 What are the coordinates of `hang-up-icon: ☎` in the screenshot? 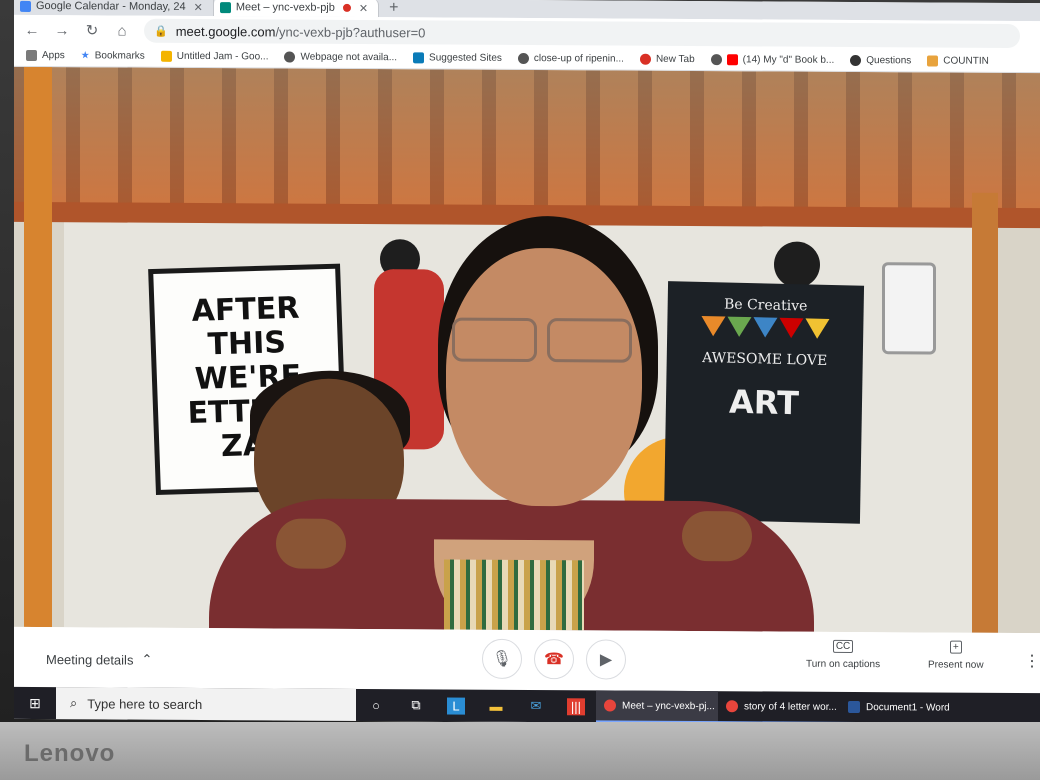 It's located at (554, 660).